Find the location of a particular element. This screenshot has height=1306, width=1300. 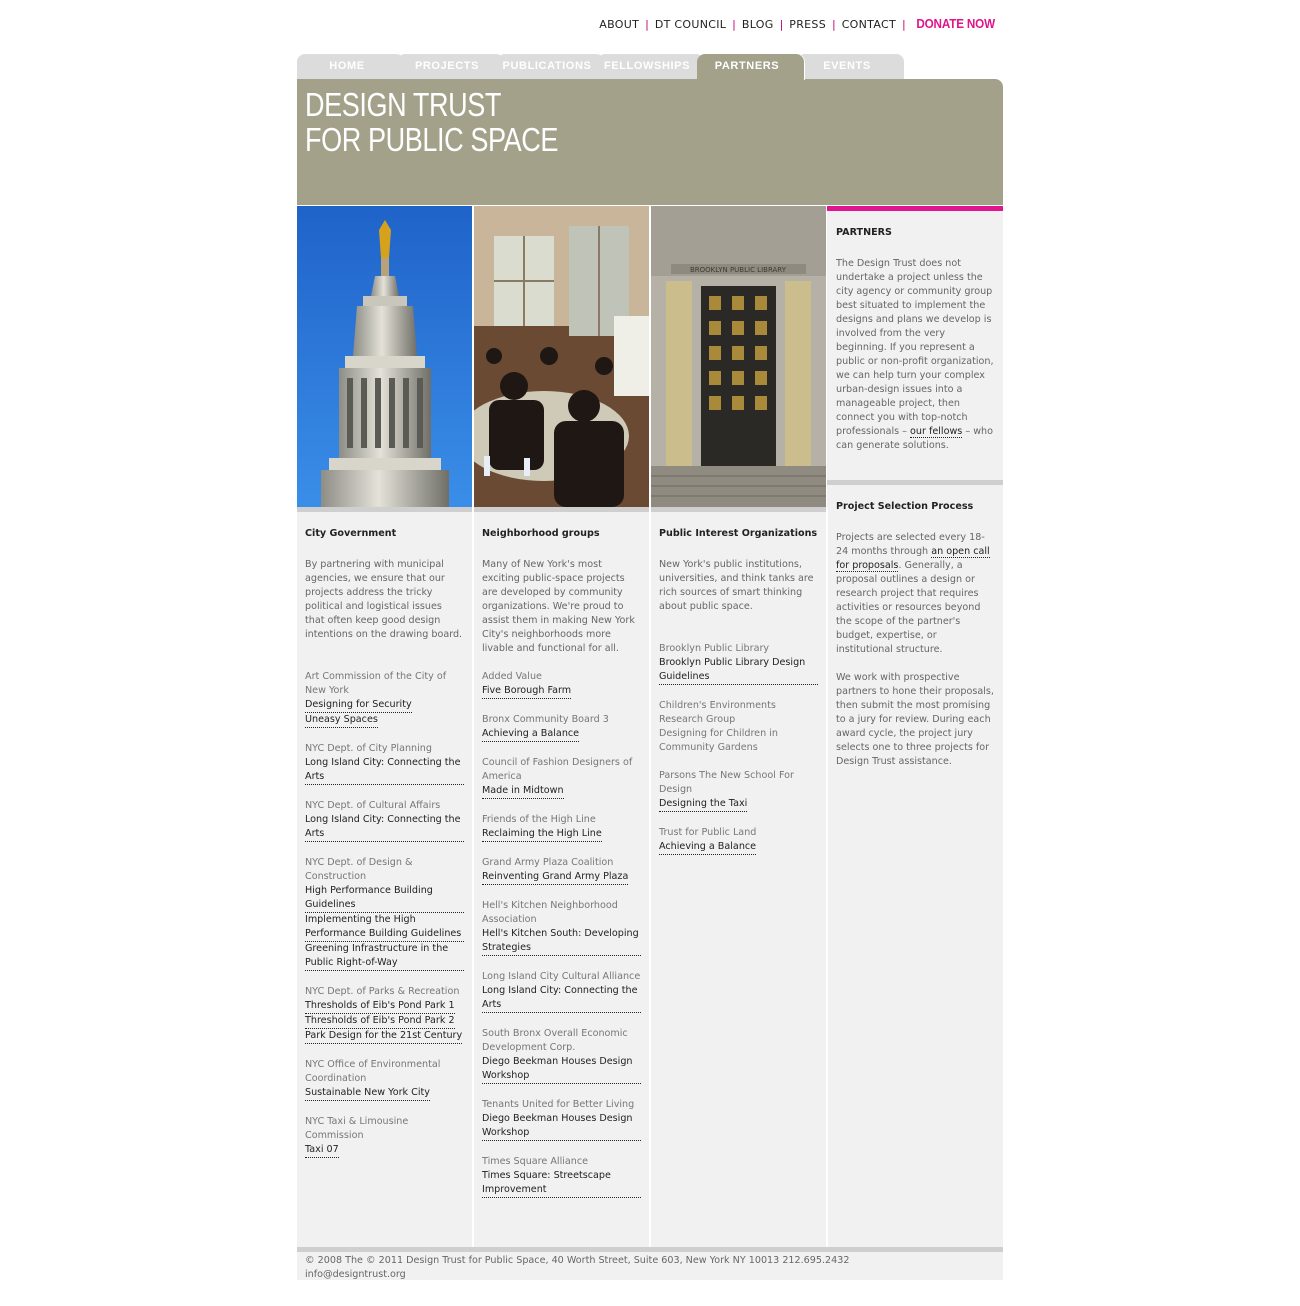

sidebar-process-title: Project Selection Process is located at coordinates (905, 506).